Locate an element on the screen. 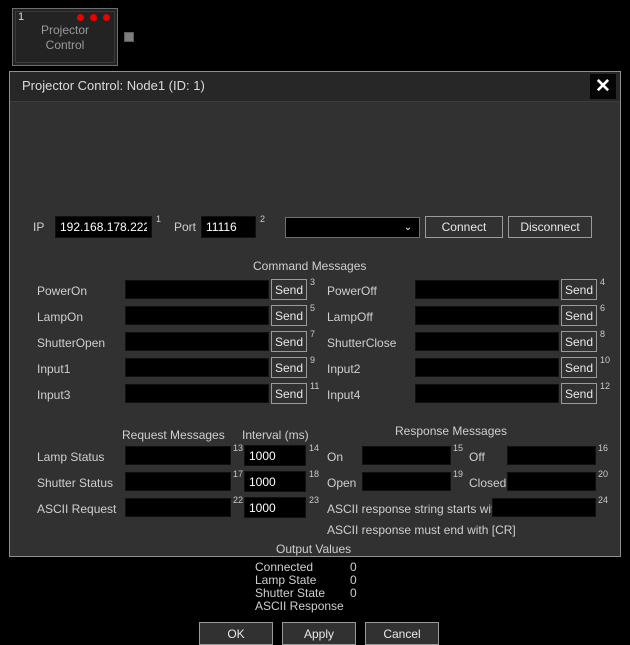  ascii-starts-with-input is located at coordinates (544, 507).